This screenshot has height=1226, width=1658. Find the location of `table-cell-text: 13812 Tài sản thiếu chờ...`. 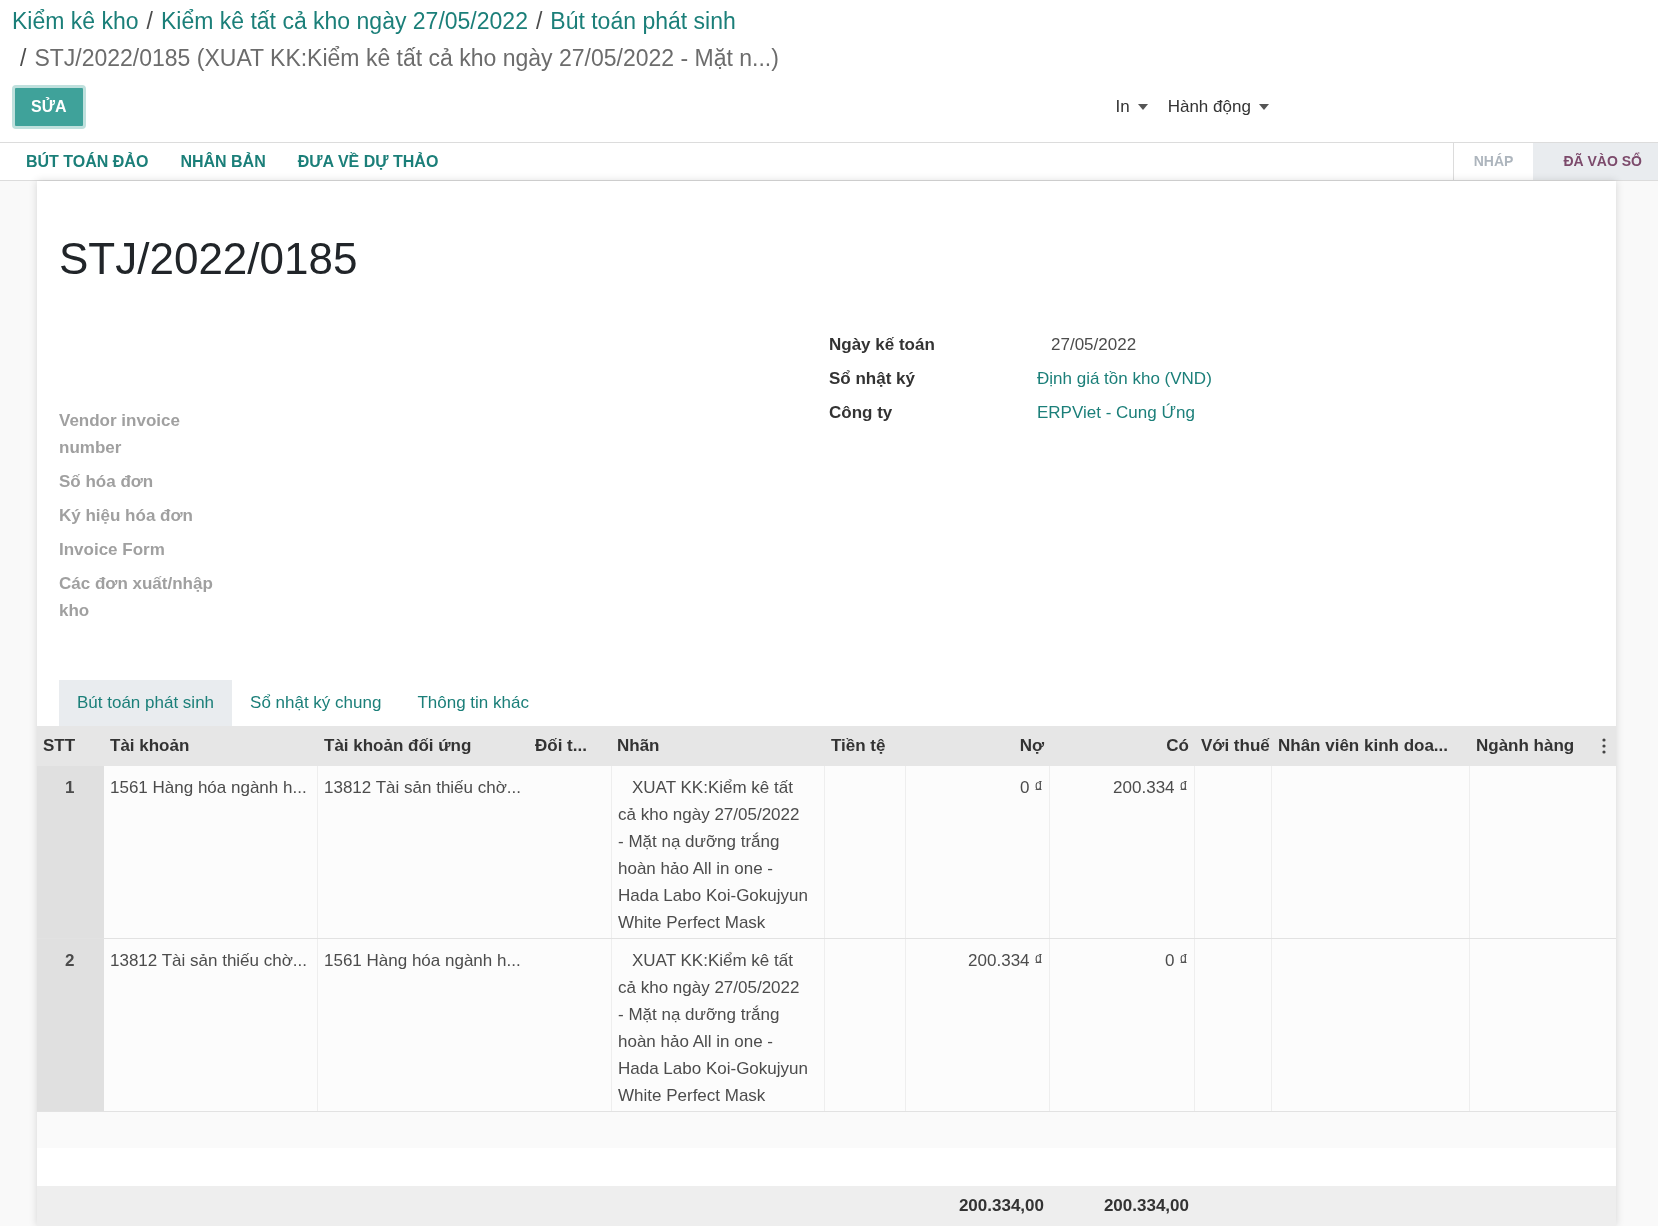

table-cell-text: 13812 Tài sản thiếu chờ... is located at coordinates (423, 788).